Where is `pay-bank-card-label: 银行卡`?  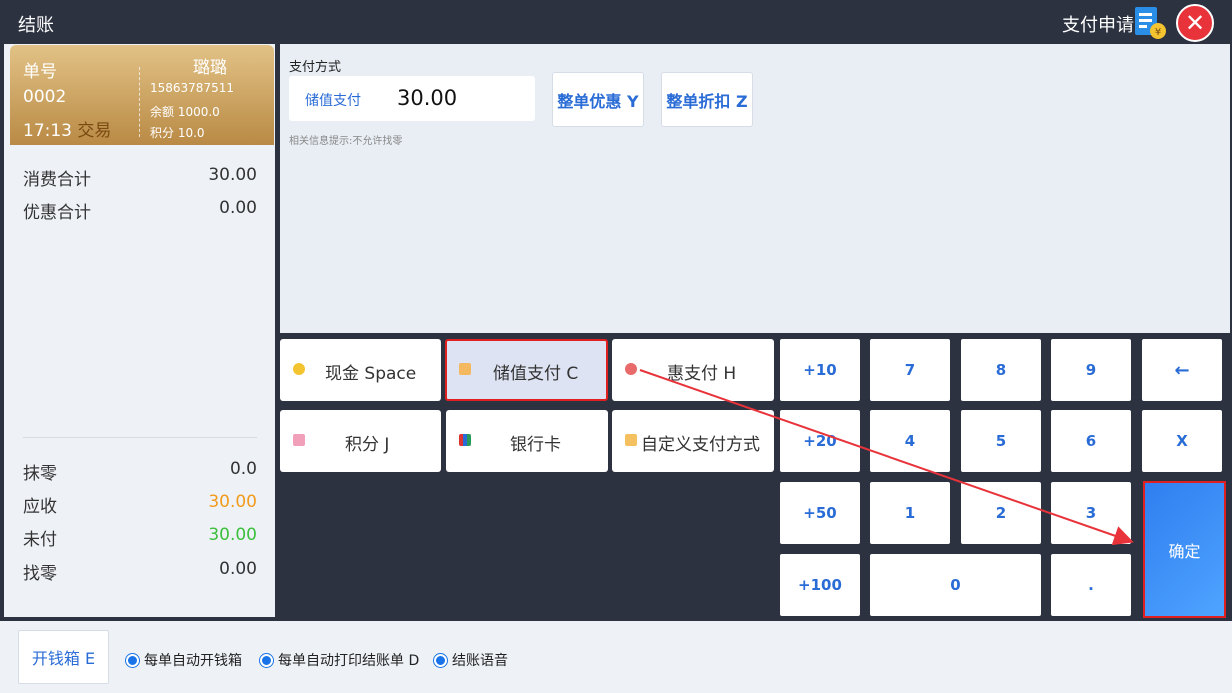
pay-bank-card-label: 银行卡 is located at coordinates (535, 445).